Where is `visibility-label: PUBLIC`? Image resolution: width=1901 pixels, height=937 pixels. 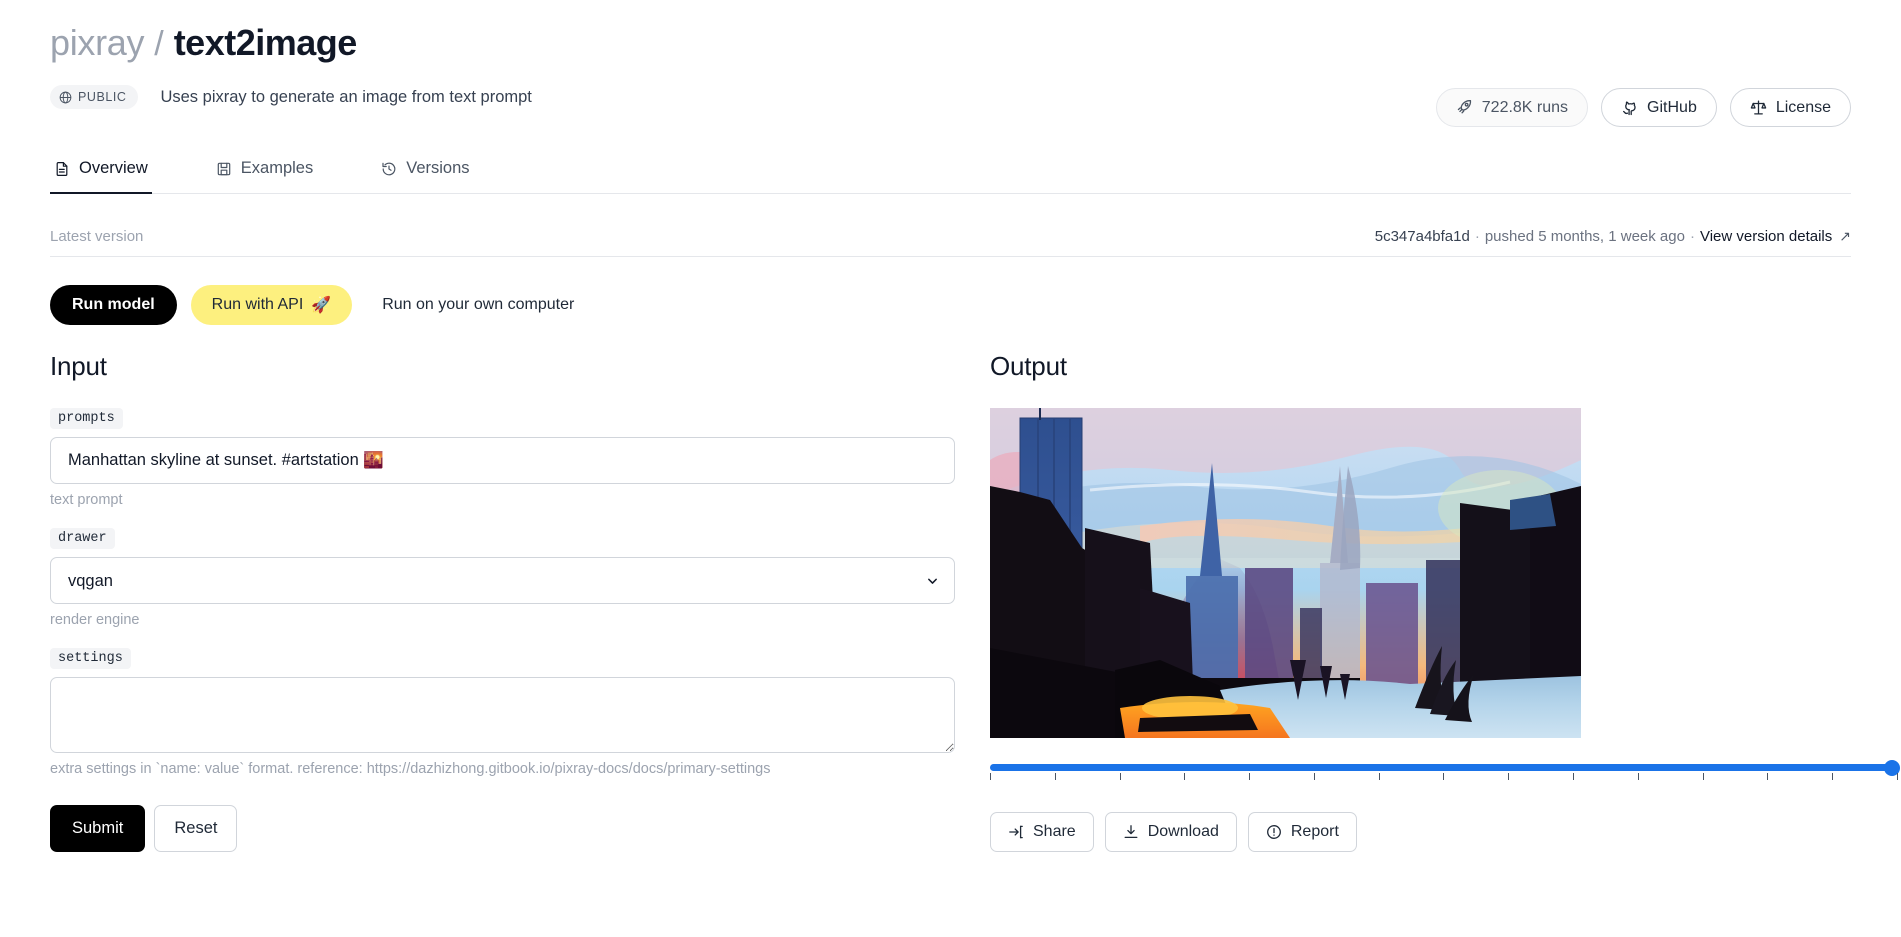 visibility-label: PUBLIC is located at coordinates (102, 97).